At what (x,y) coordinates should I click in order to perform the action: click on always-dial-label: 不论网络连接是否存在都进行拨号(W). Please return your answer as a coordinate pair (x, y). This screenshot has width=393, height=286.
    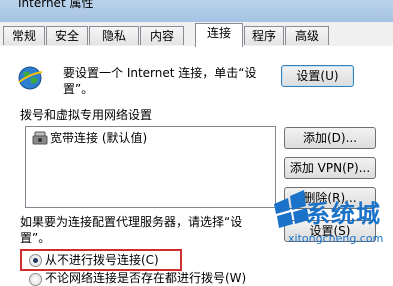
    Looking at the image, I should click on (145, 278).